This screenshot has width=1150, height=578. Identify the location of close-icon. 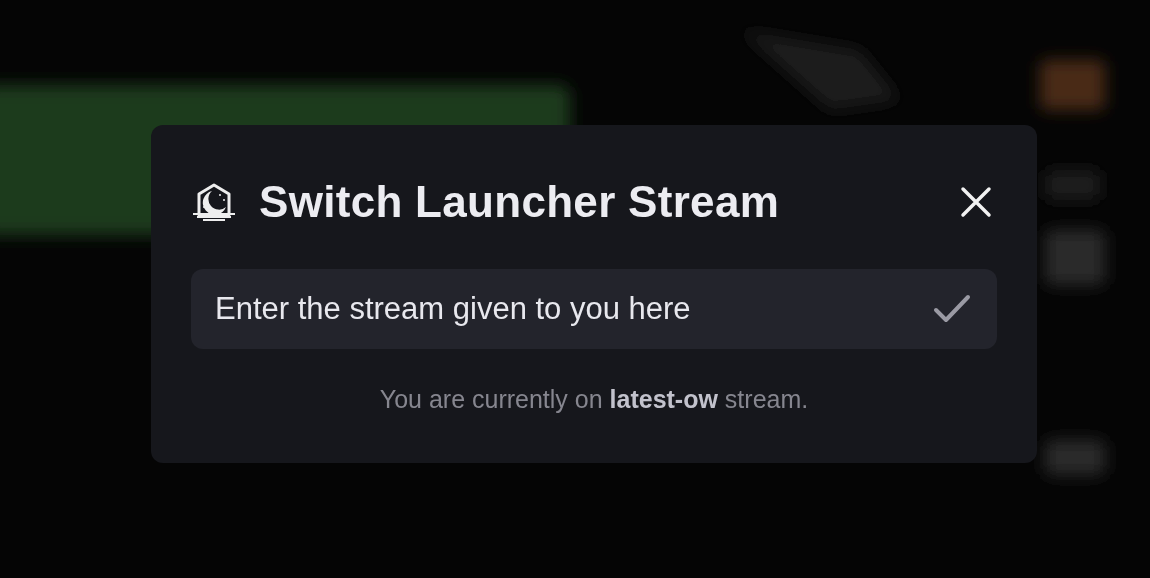
(976, 202).